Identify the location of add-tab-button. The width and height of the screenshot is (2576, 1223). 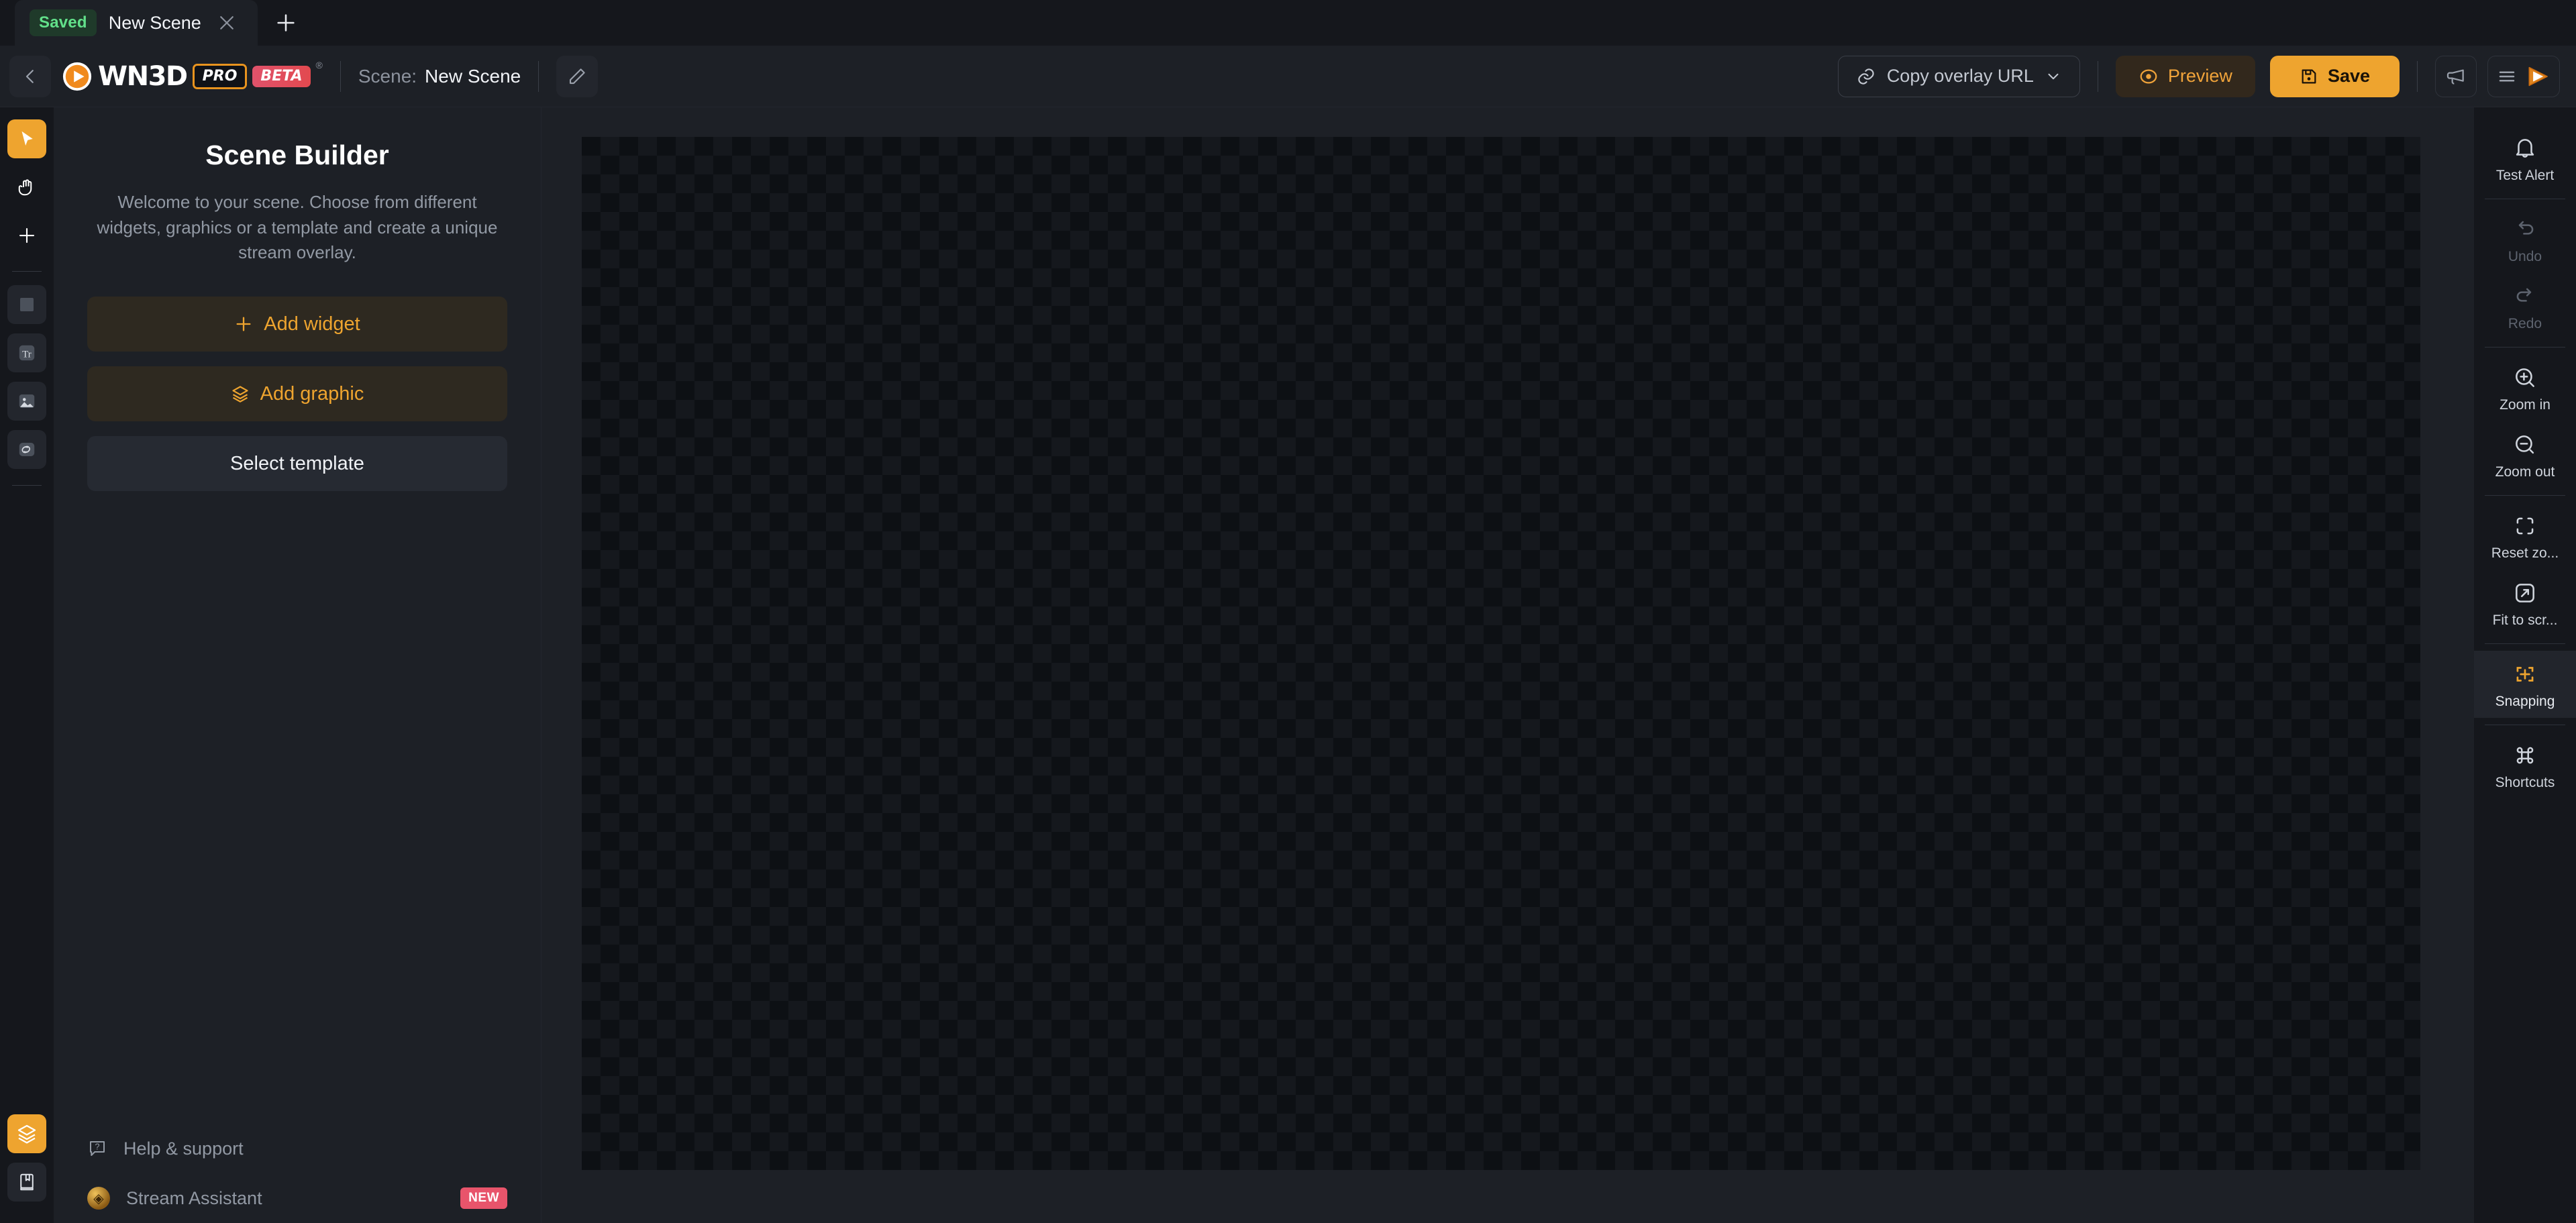
(286, 23).